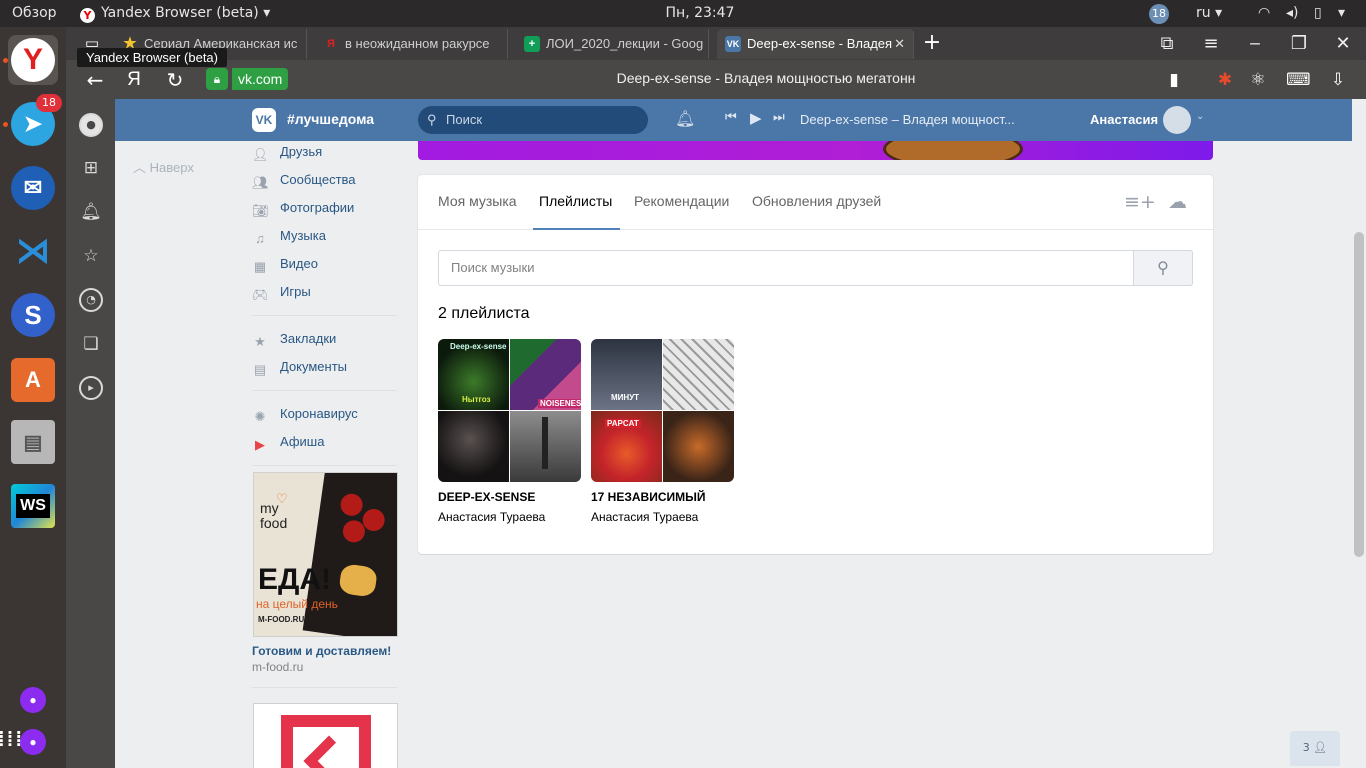 This screenshot has height=768, width=1366. Describe the element at coordinates (1174, 80) in the screenshot. I see `bookmark-icon: ▮` at that location.